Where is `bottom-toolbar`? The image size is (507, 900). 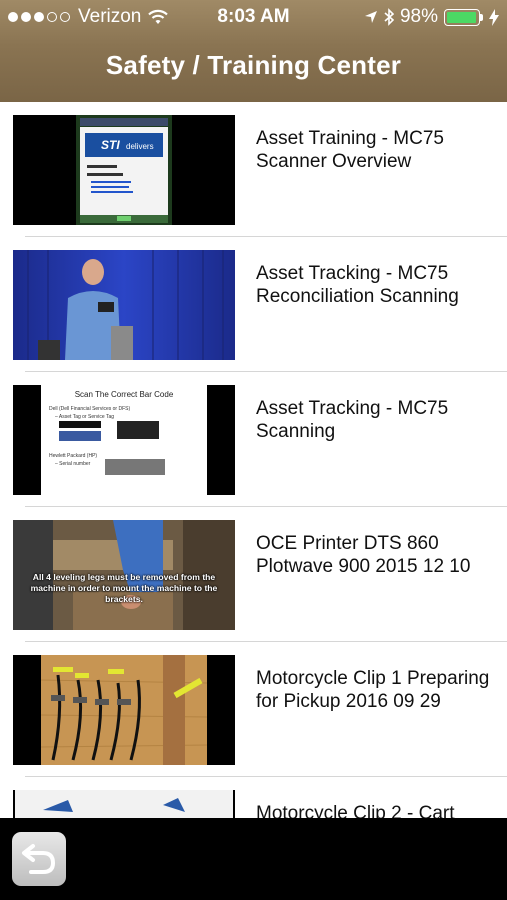
bottom-toolbar is located at coordinates (253, 859).